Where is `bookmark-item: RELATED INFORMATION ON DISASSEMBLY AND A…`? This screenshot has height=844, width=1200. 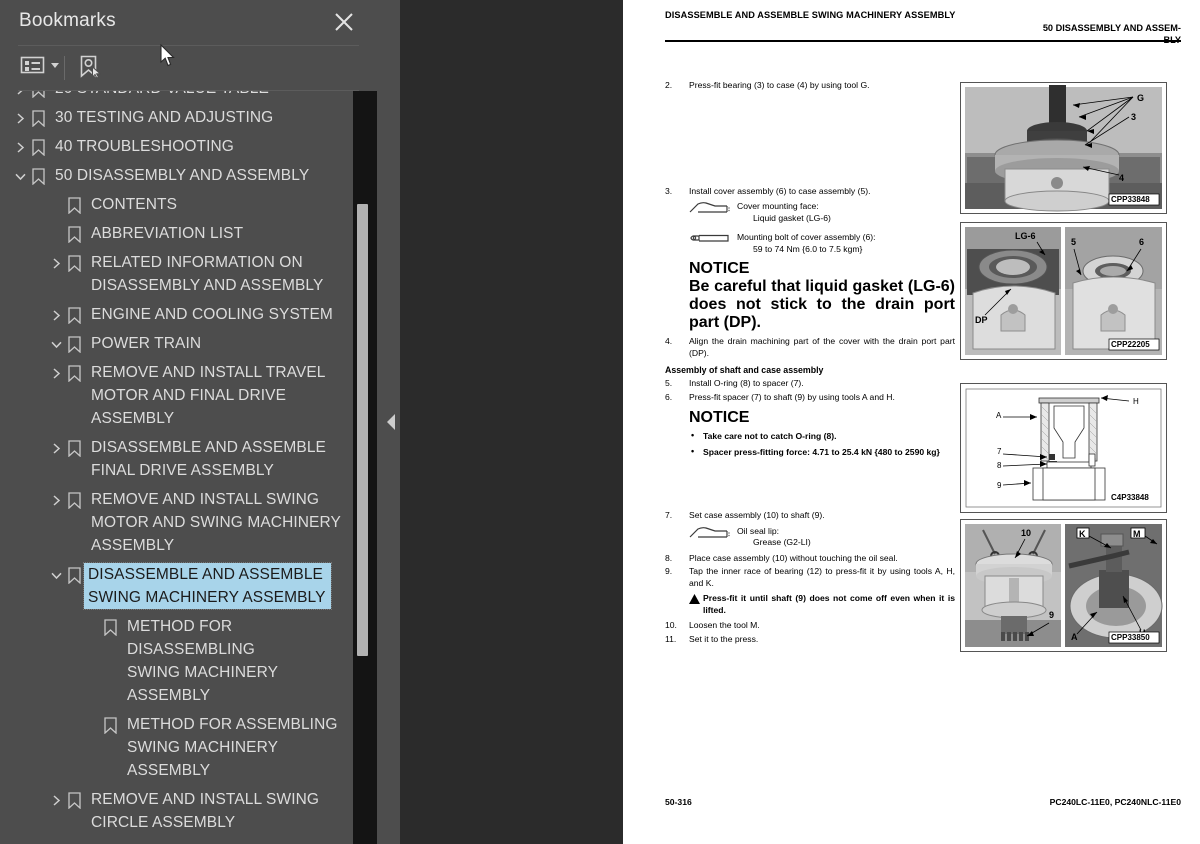 bookmark-item: RELATED INFORMATION ON DISASSEMBLY AND A… is located at coordinates (176, 274).